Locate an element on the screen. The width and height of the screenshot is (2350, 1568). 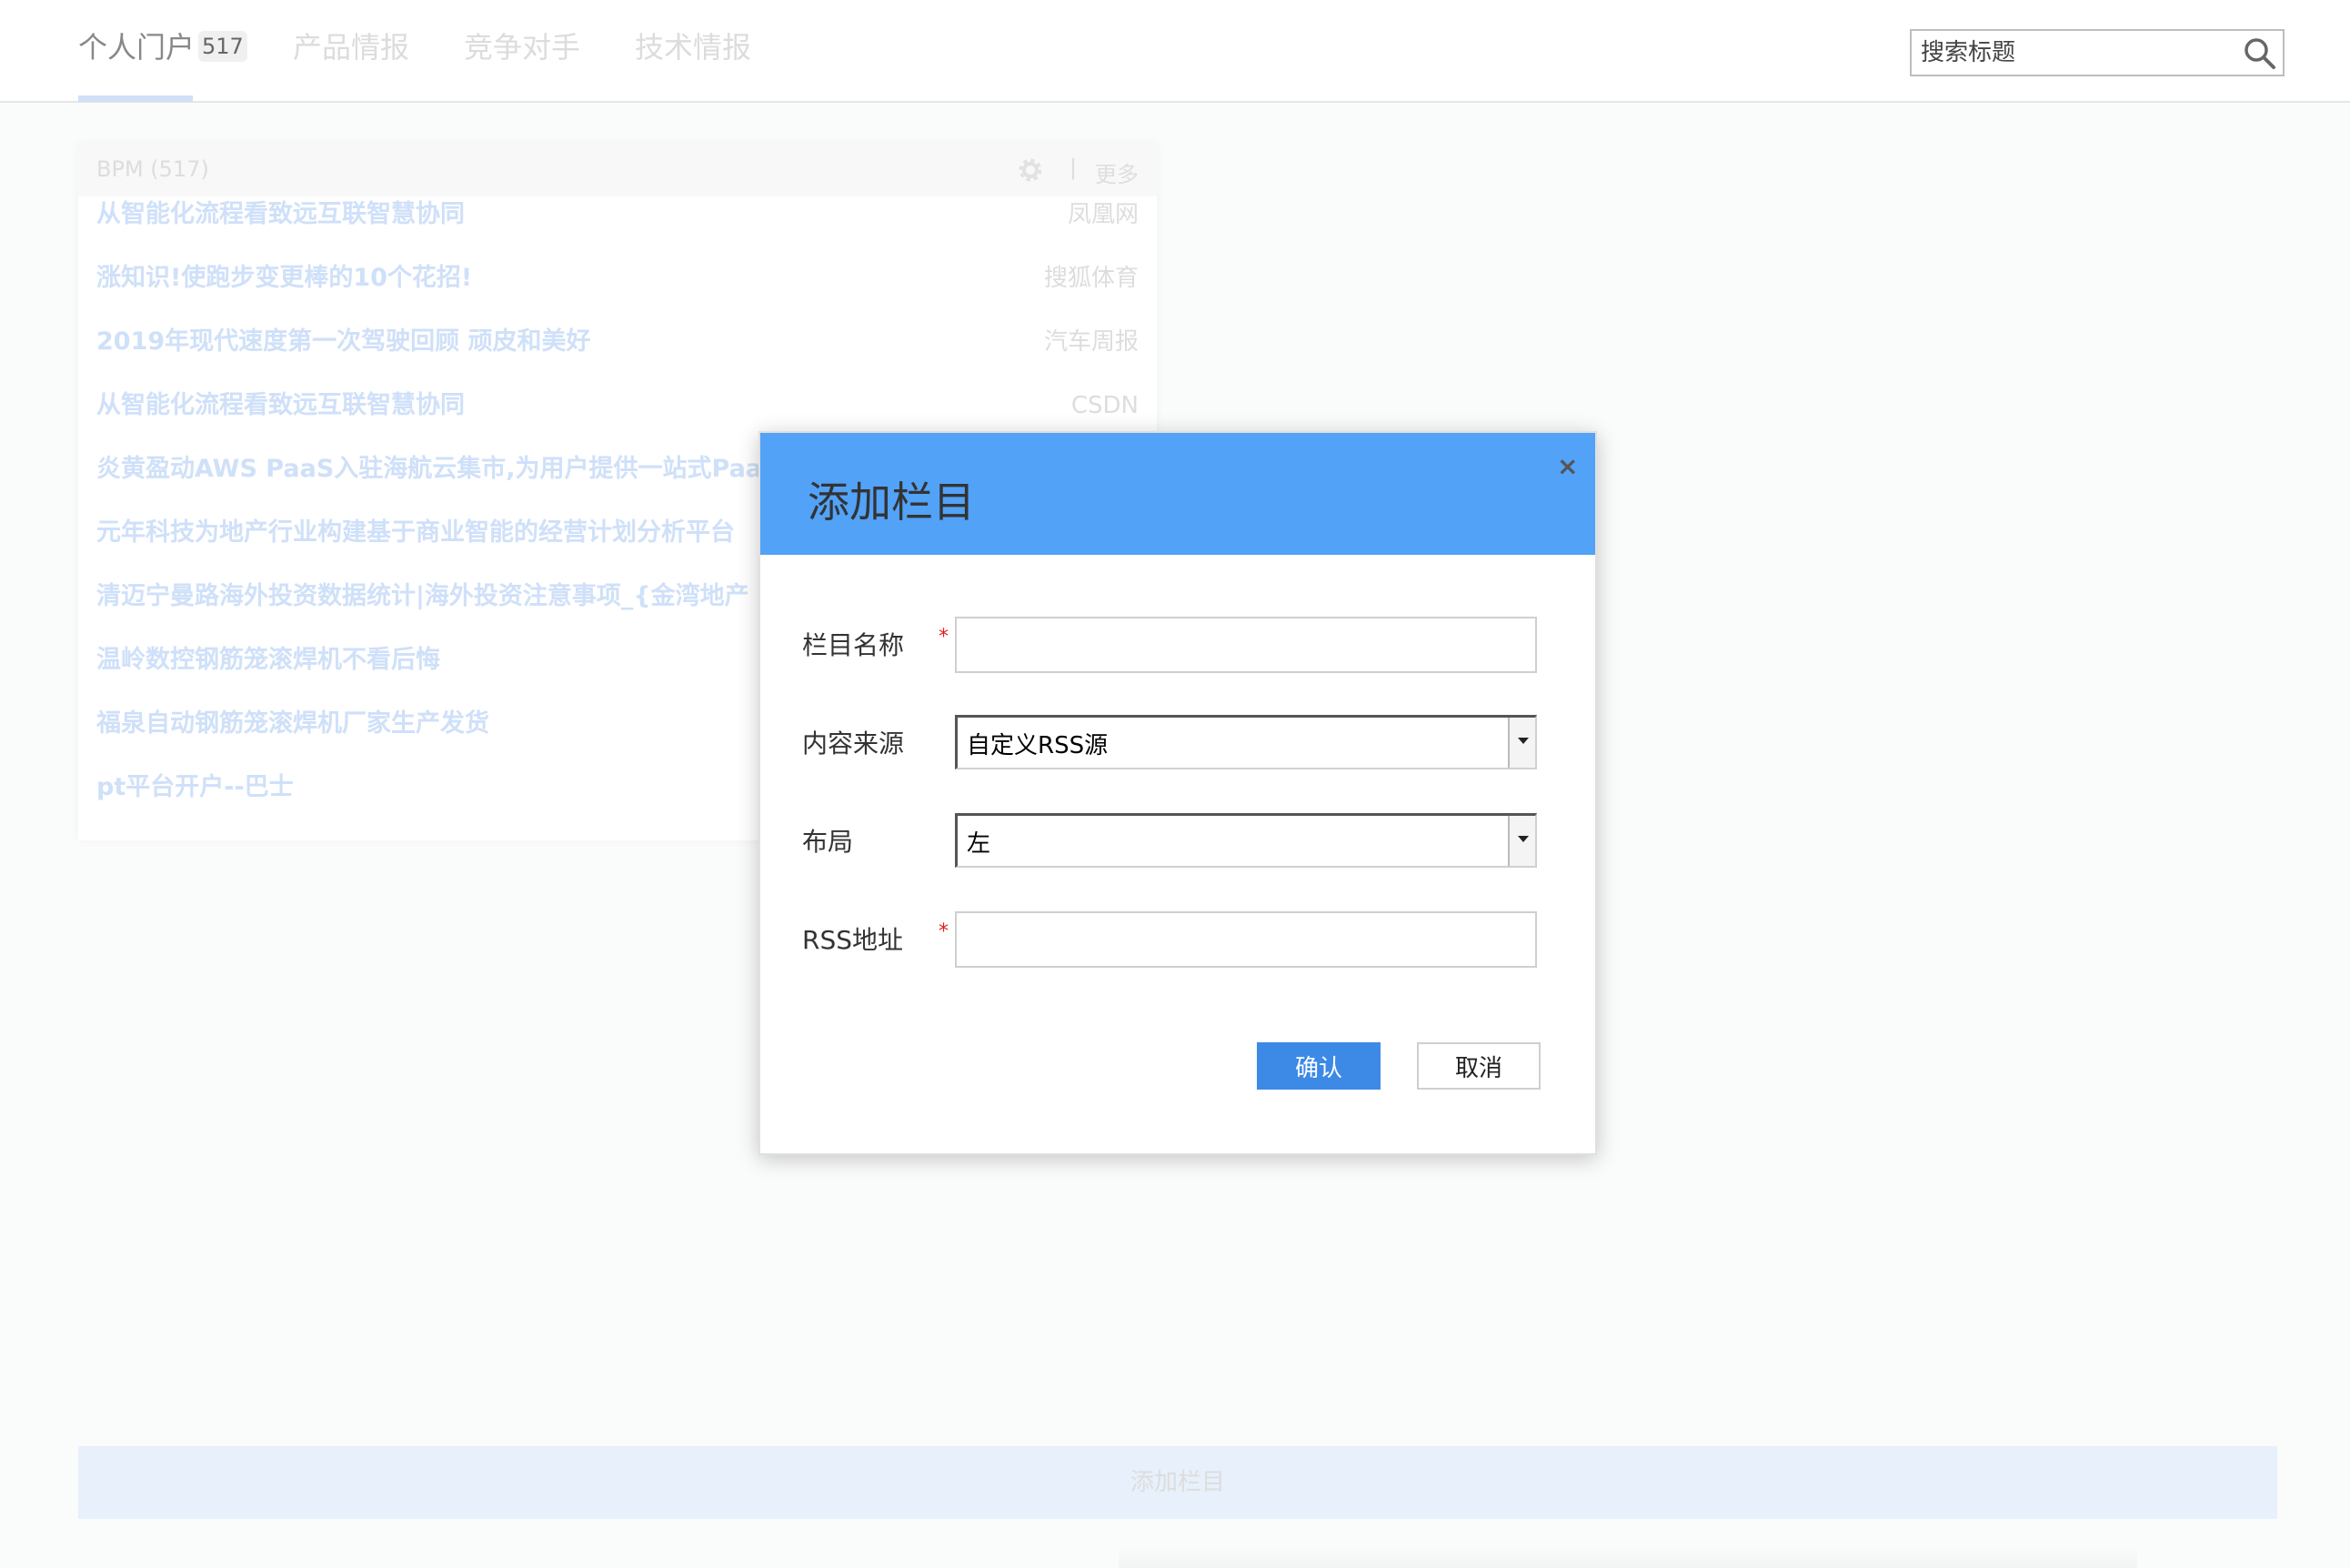
tab-product-intel: 产品情报 is located at coordinates (351, 47).